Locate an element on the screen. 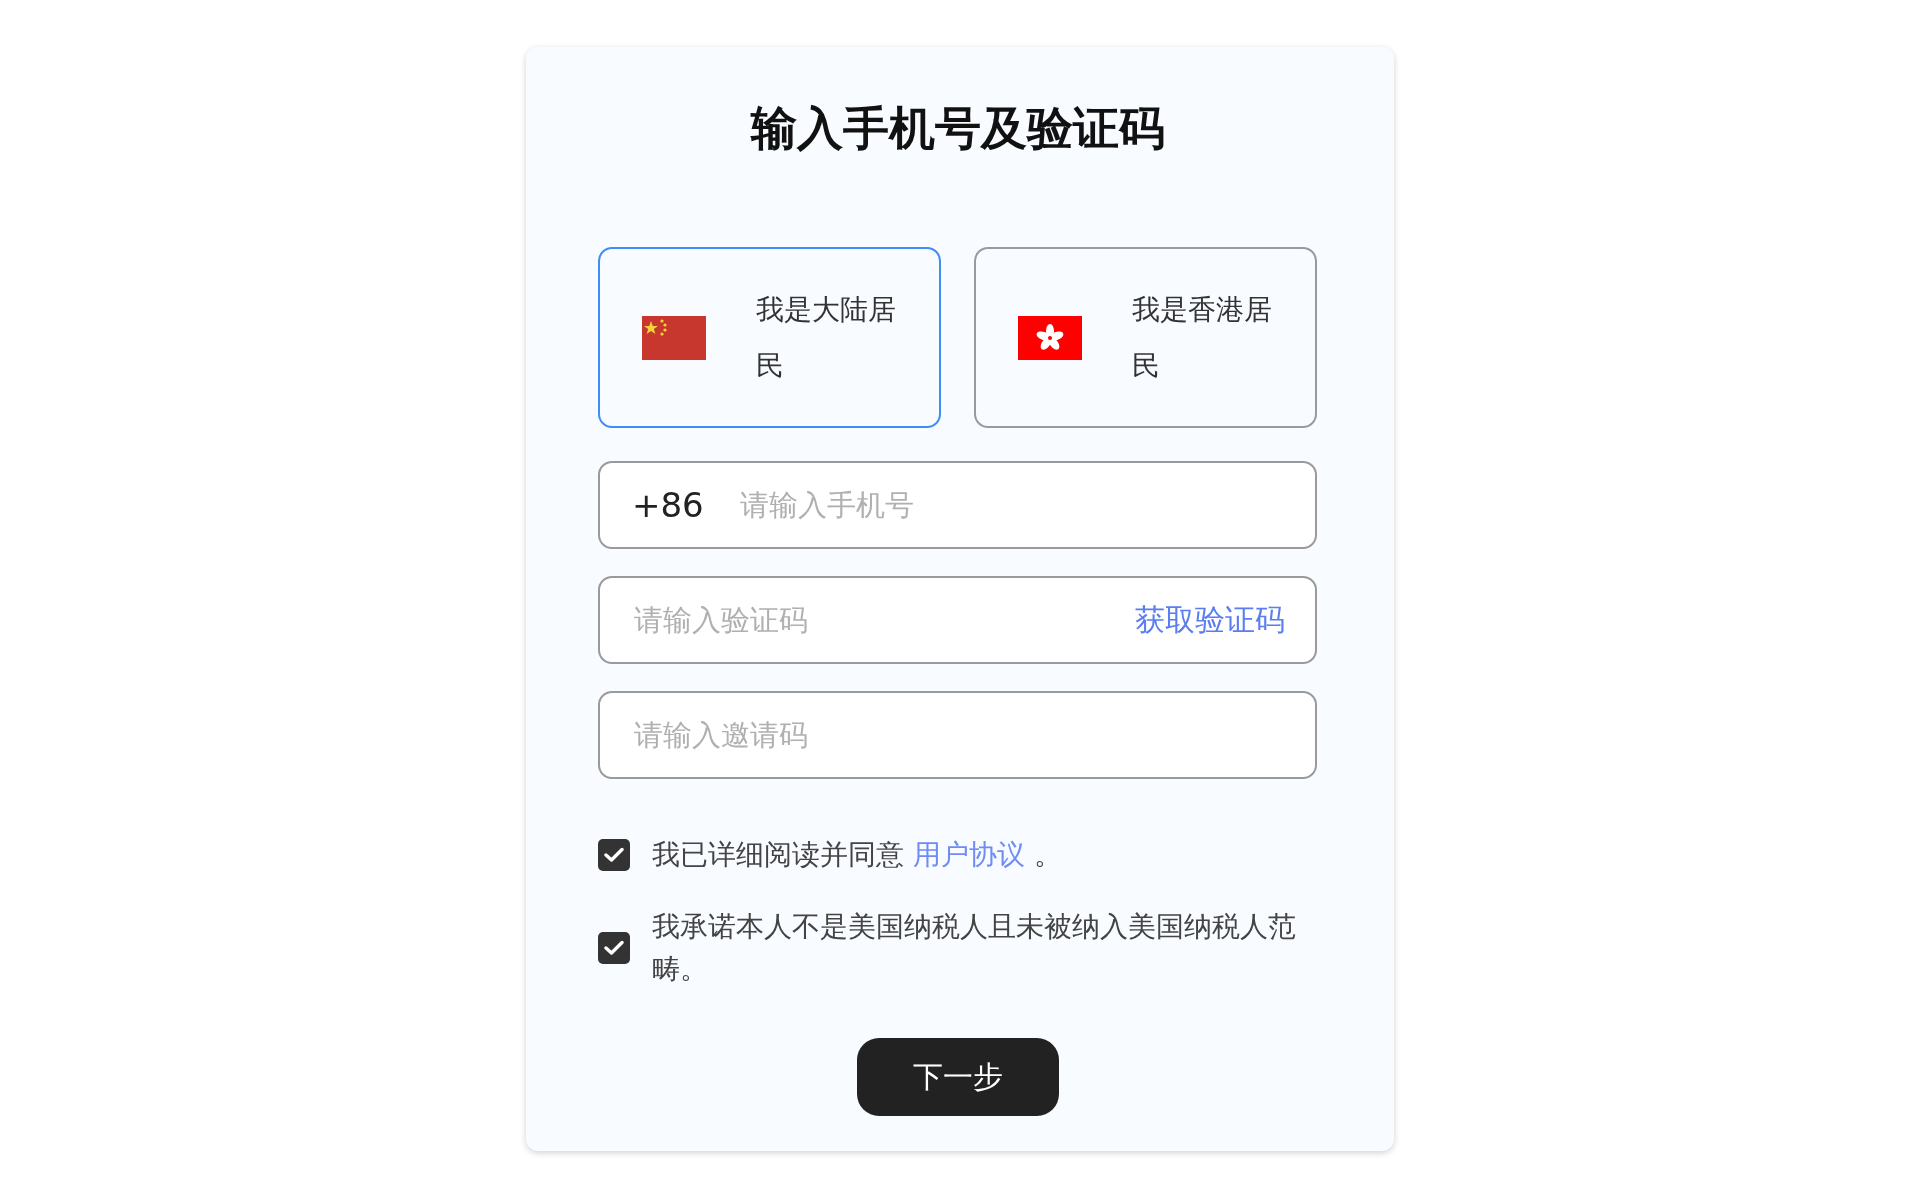 The image size is (1920, 1200). invite-field: 请输入邀请码 is located at coordinates (957, 735).